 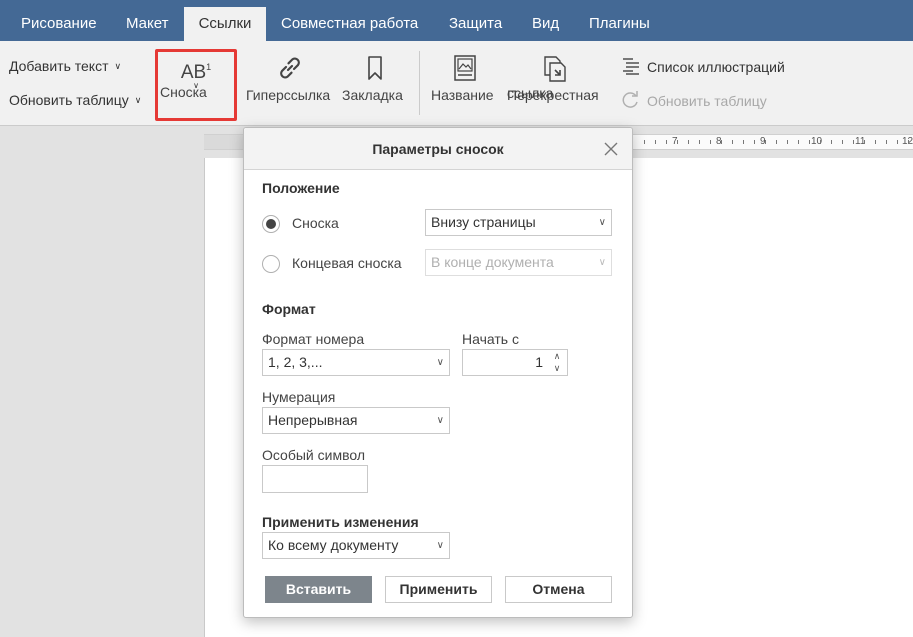 What do you see at coordinates (557, 356) in the screenshot?
I see `chevron-up-icon: ∧` at bounding box center [557, 356].